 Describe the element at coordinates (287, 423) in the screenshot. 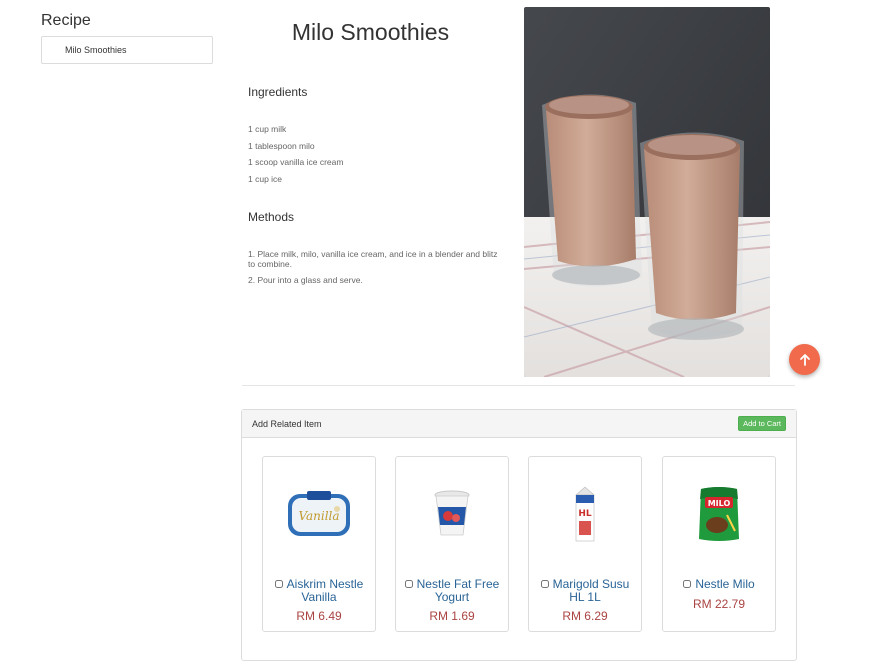

I see `panel-title: Add Related Item` at that location.